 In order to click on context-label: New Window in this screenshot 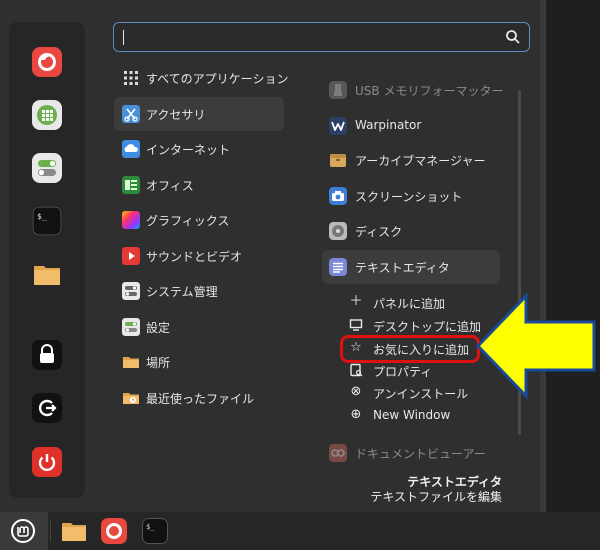, I will do `click(412, 415)`.